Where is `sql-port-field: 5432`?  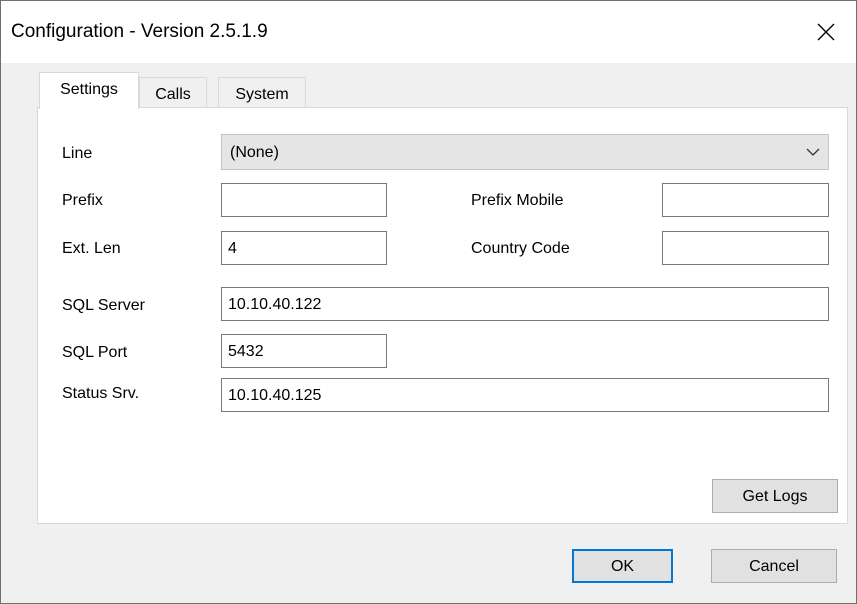
sql-port-field: 5432 is located at coordinates (304, 351).